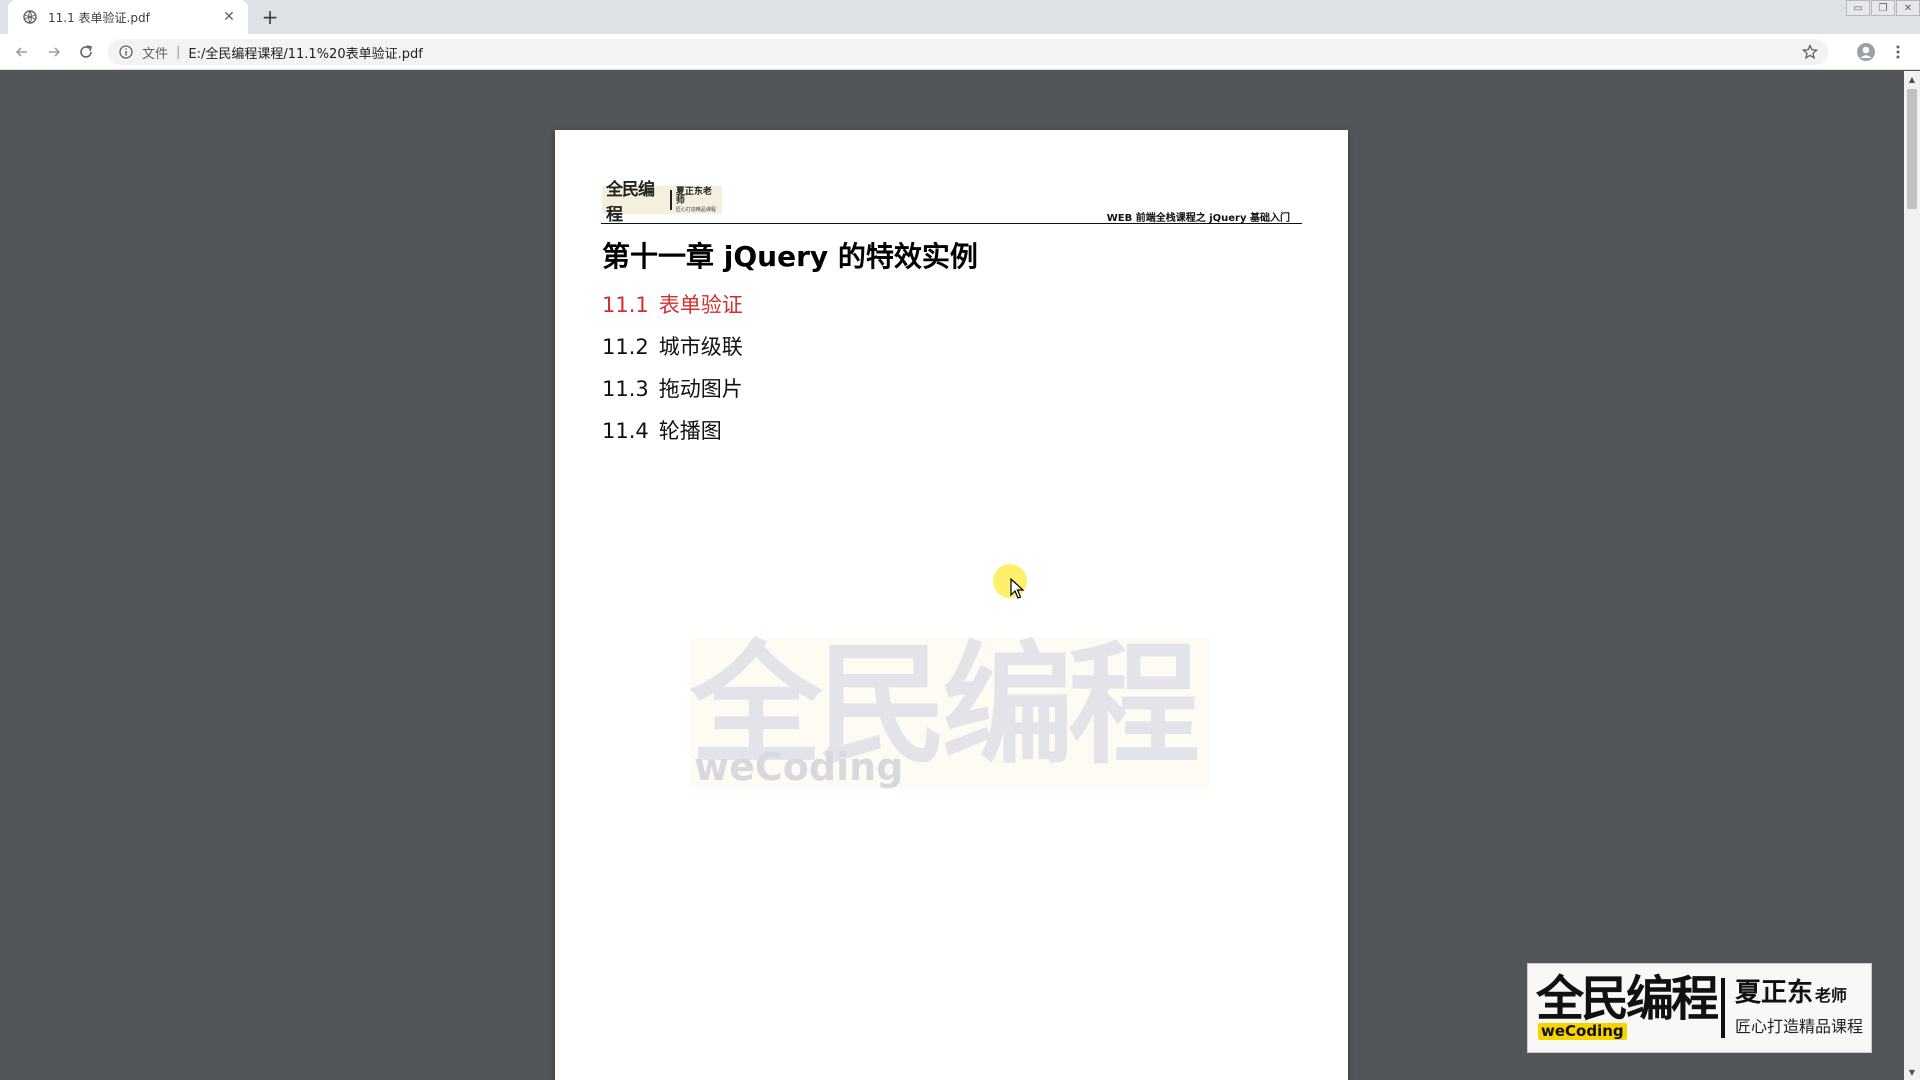 This screenshot has height=1080, width=1920. I want to click on arrow-left-icon, so click(21, 52).